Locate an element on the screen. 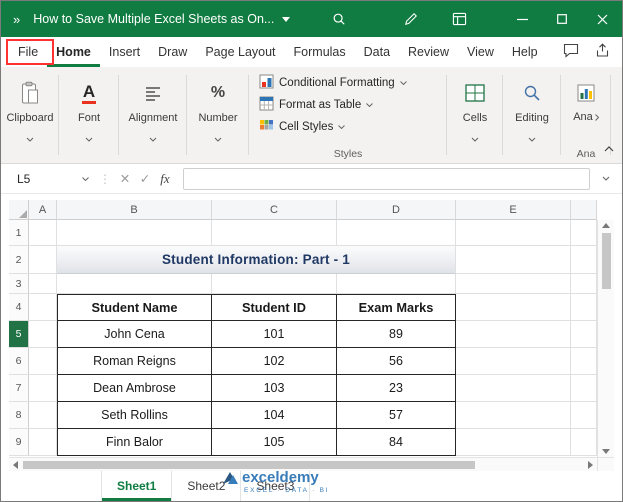 The width and height of the screenshot is (623, 502). comments-icon is located at coordinates (571, 52).